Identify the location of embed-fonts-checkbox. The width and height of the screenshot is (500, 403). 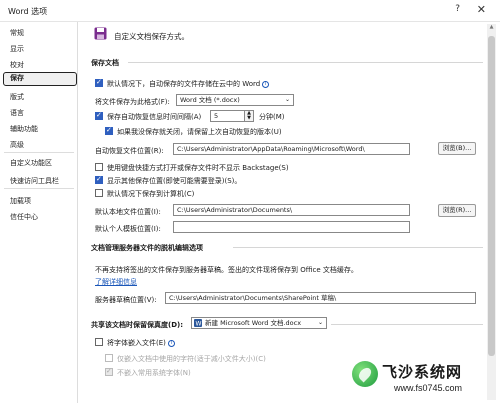
(99, 342).